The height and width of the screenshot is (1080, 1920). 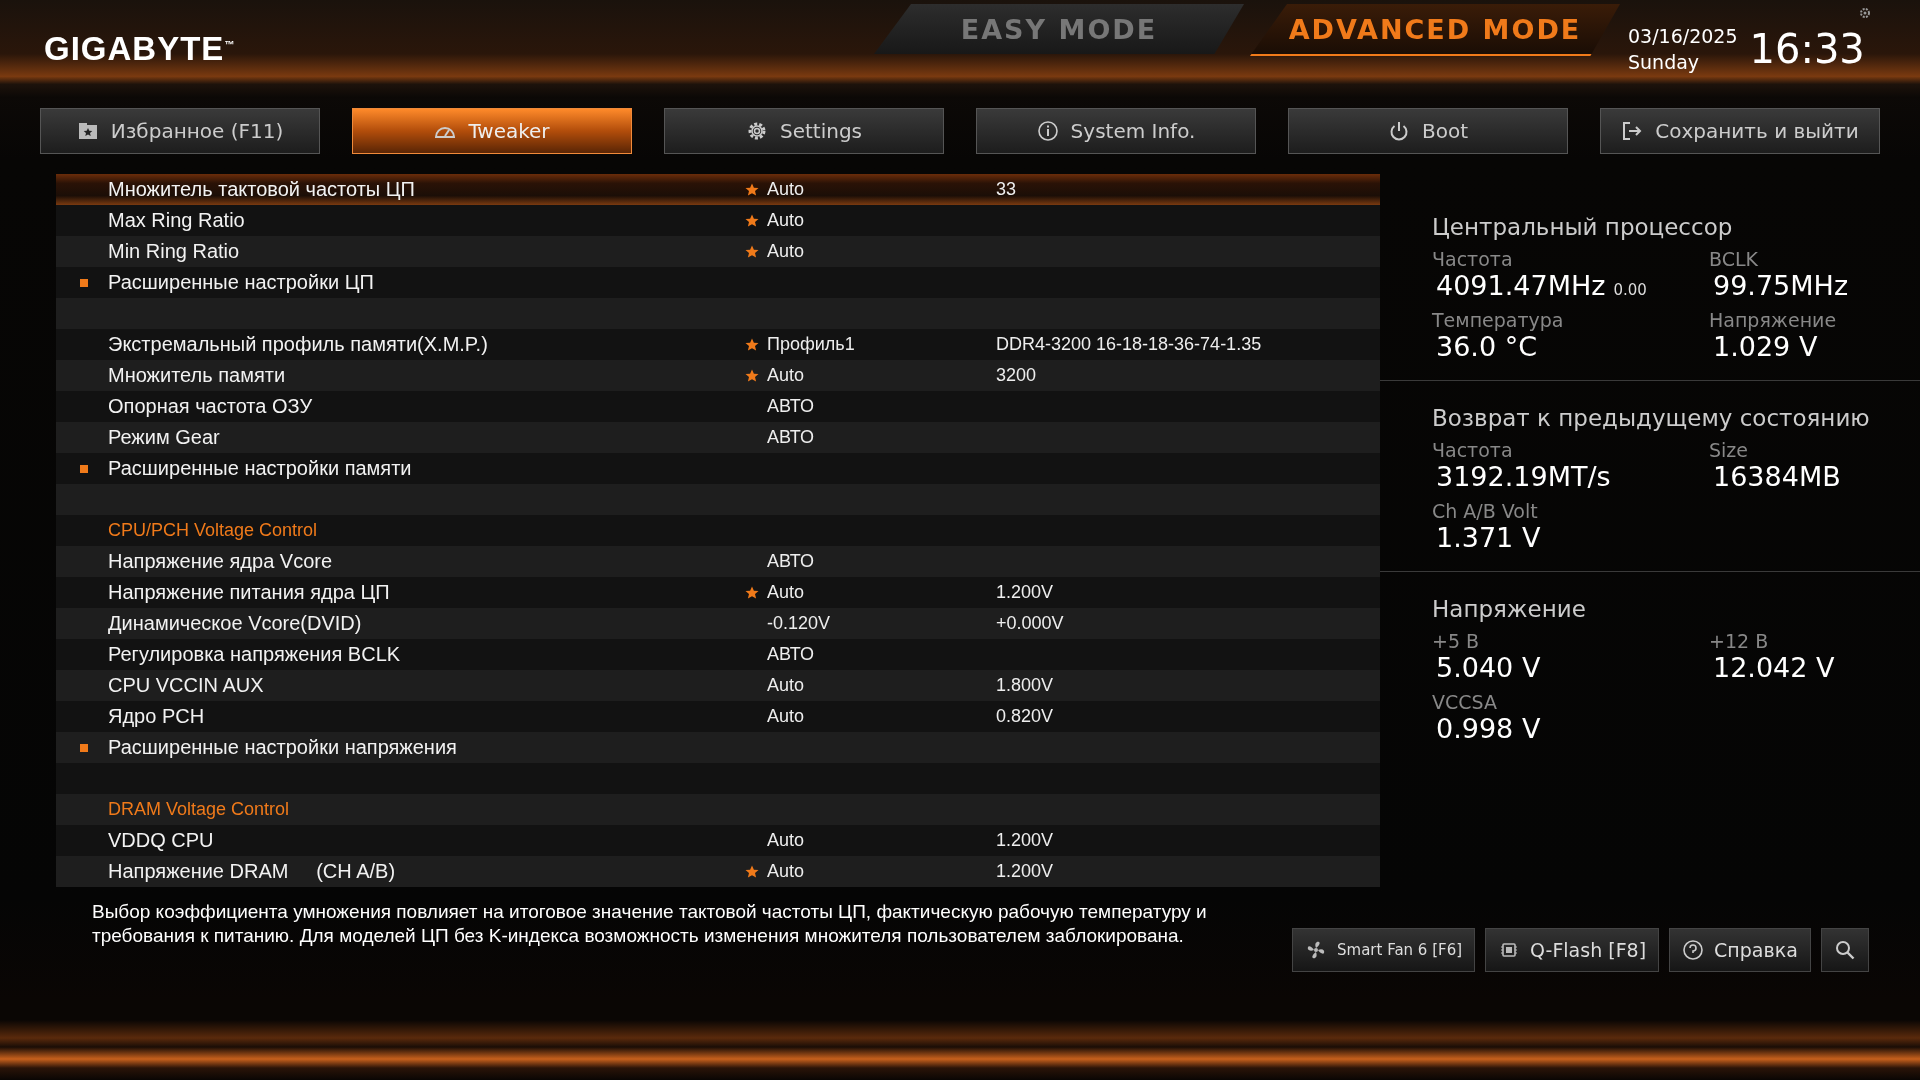 What do you see at coordinates (426, 375) in the screenshot?
I see `setting-label: Множитель памяти` at bounding box center [426, 375].